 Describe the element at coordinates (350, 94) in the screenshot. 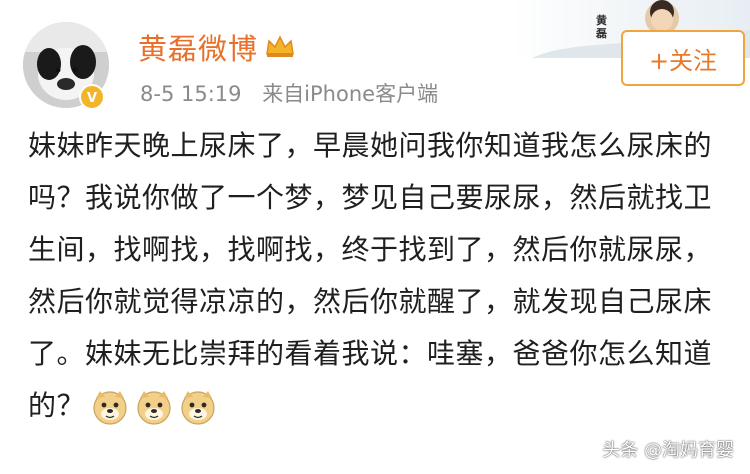

I see `post-source: 来自iPhone客户端` at that location.